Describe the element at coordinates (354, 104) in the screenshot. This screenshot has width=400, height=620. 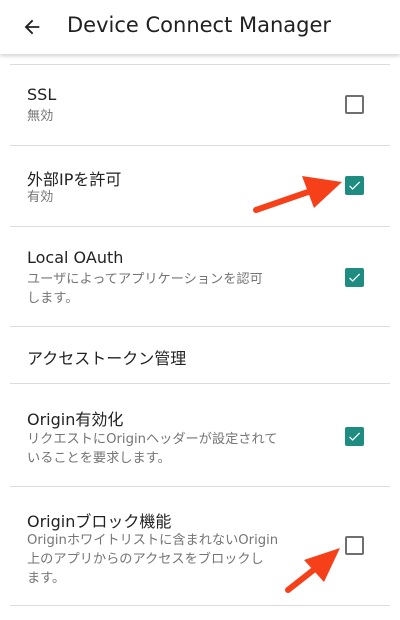
I see `ssl-checkbox` at that location.